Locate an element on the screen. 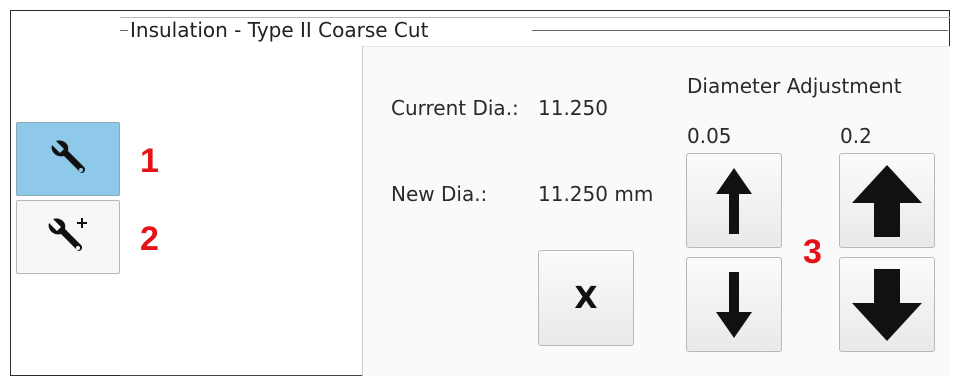  wrench-plus-button is located at coordinates (68, 237).